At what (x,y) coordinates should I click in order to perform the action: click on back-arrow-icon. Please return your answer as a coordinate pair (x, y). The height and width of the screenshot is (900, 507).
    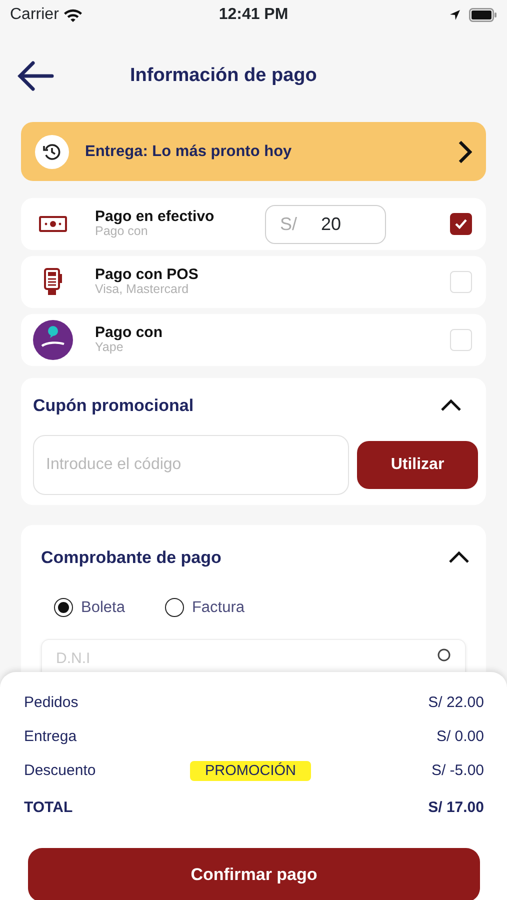
    Looking at the image, I should click on (35, 76).